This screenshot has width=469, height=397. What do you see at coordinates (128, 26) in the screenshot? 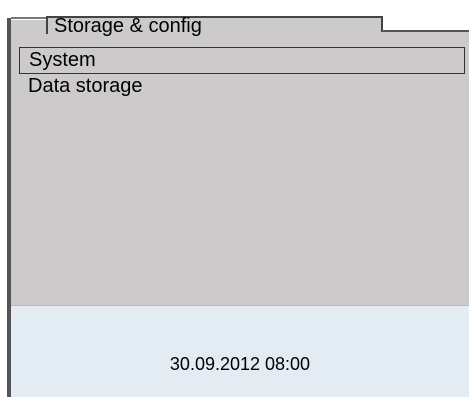
I see `menu-title: Storage & config` at bounding box center [128, 26].